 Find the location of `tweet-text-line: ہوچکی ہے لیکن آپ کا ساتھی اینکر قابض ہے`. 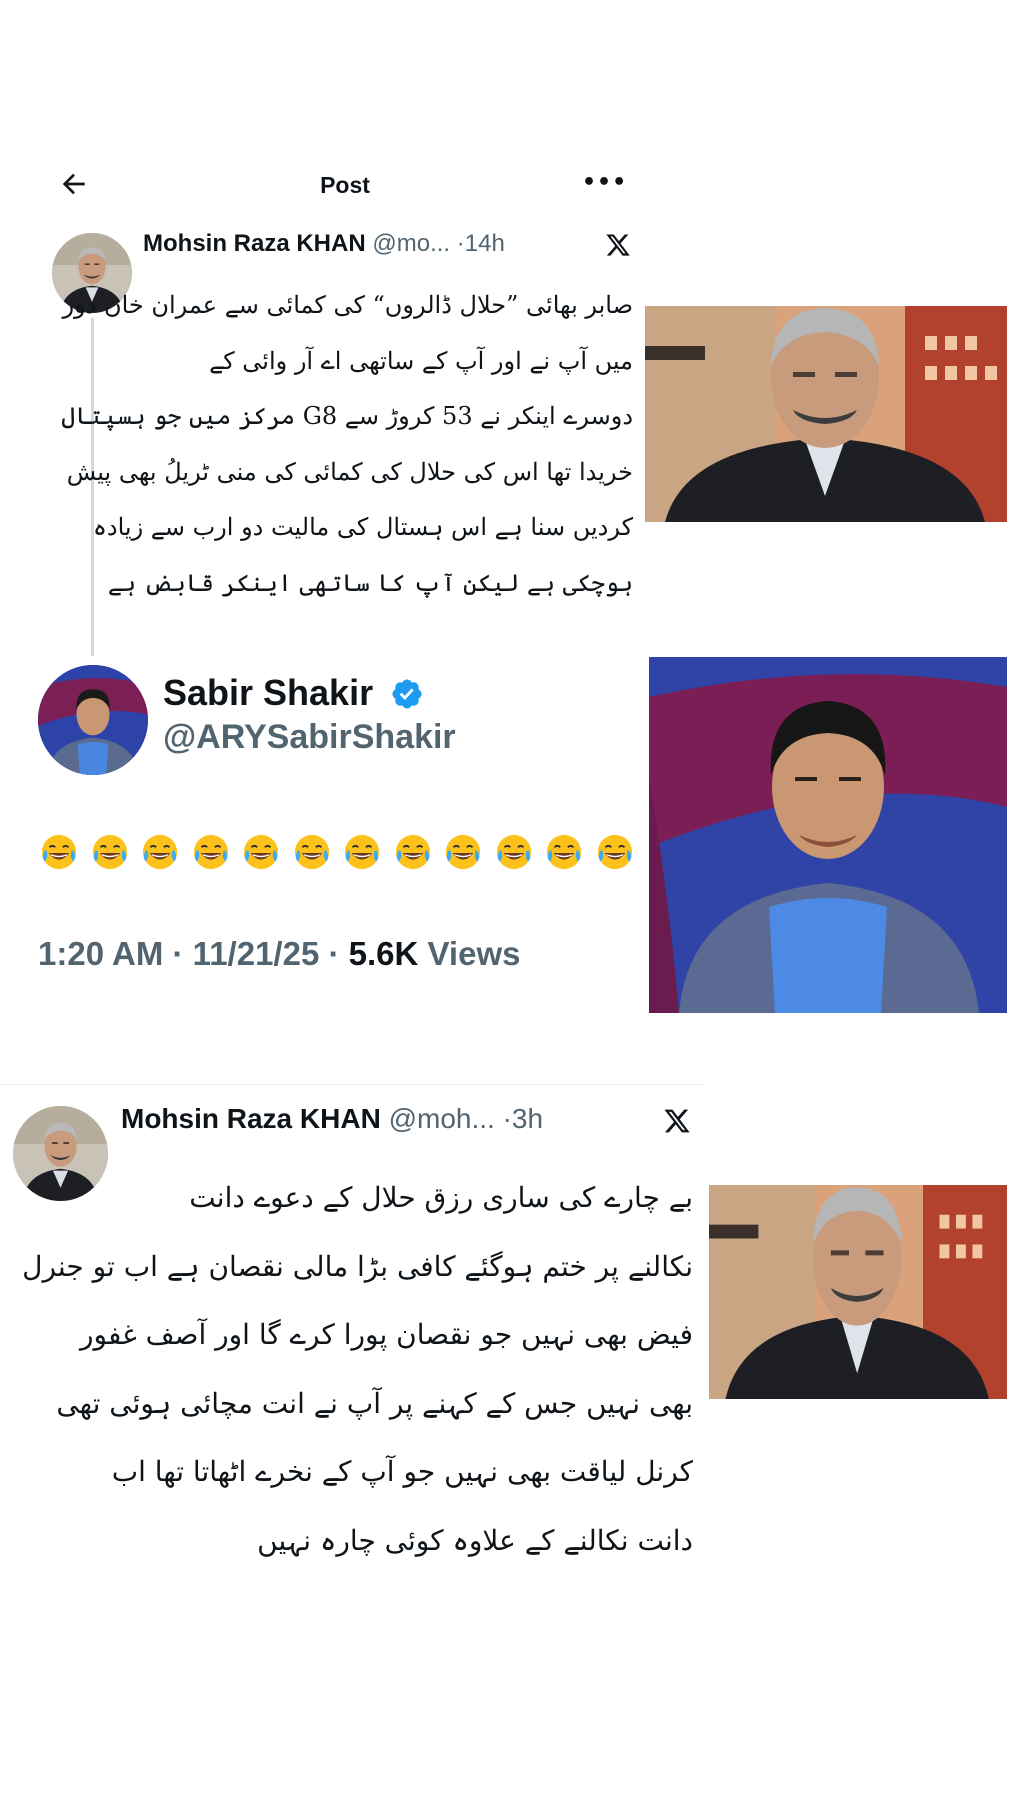

tweet-text-line: ہوچکی ہے لیکن آپ کا ساتھی اینکر قابض ہے is located at coordinates (370, 582).